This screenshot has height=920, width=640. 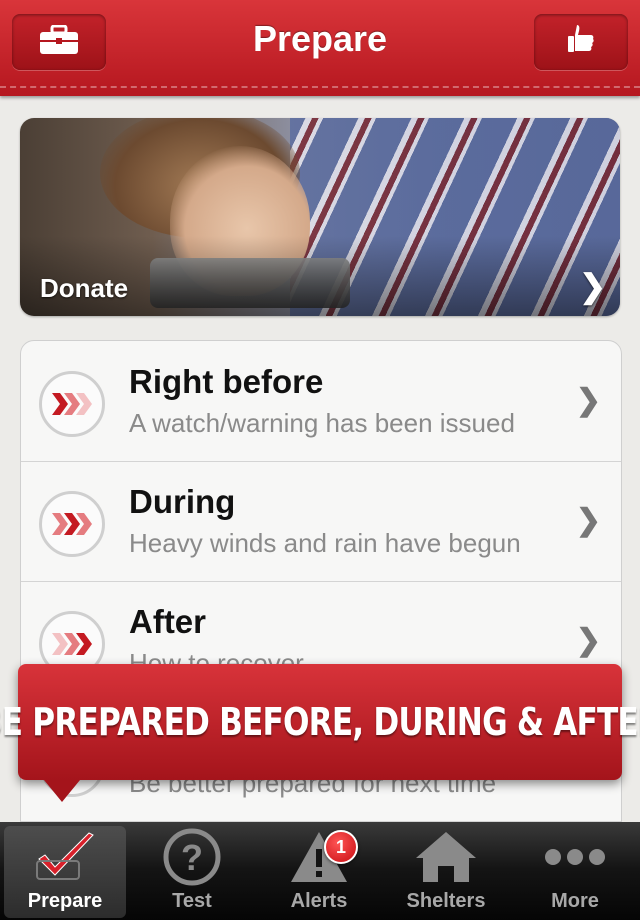 What do you see at coordinates (575, 857) in the screenshot?
I see `more-dots-icon` at bounding box center [575, 857].